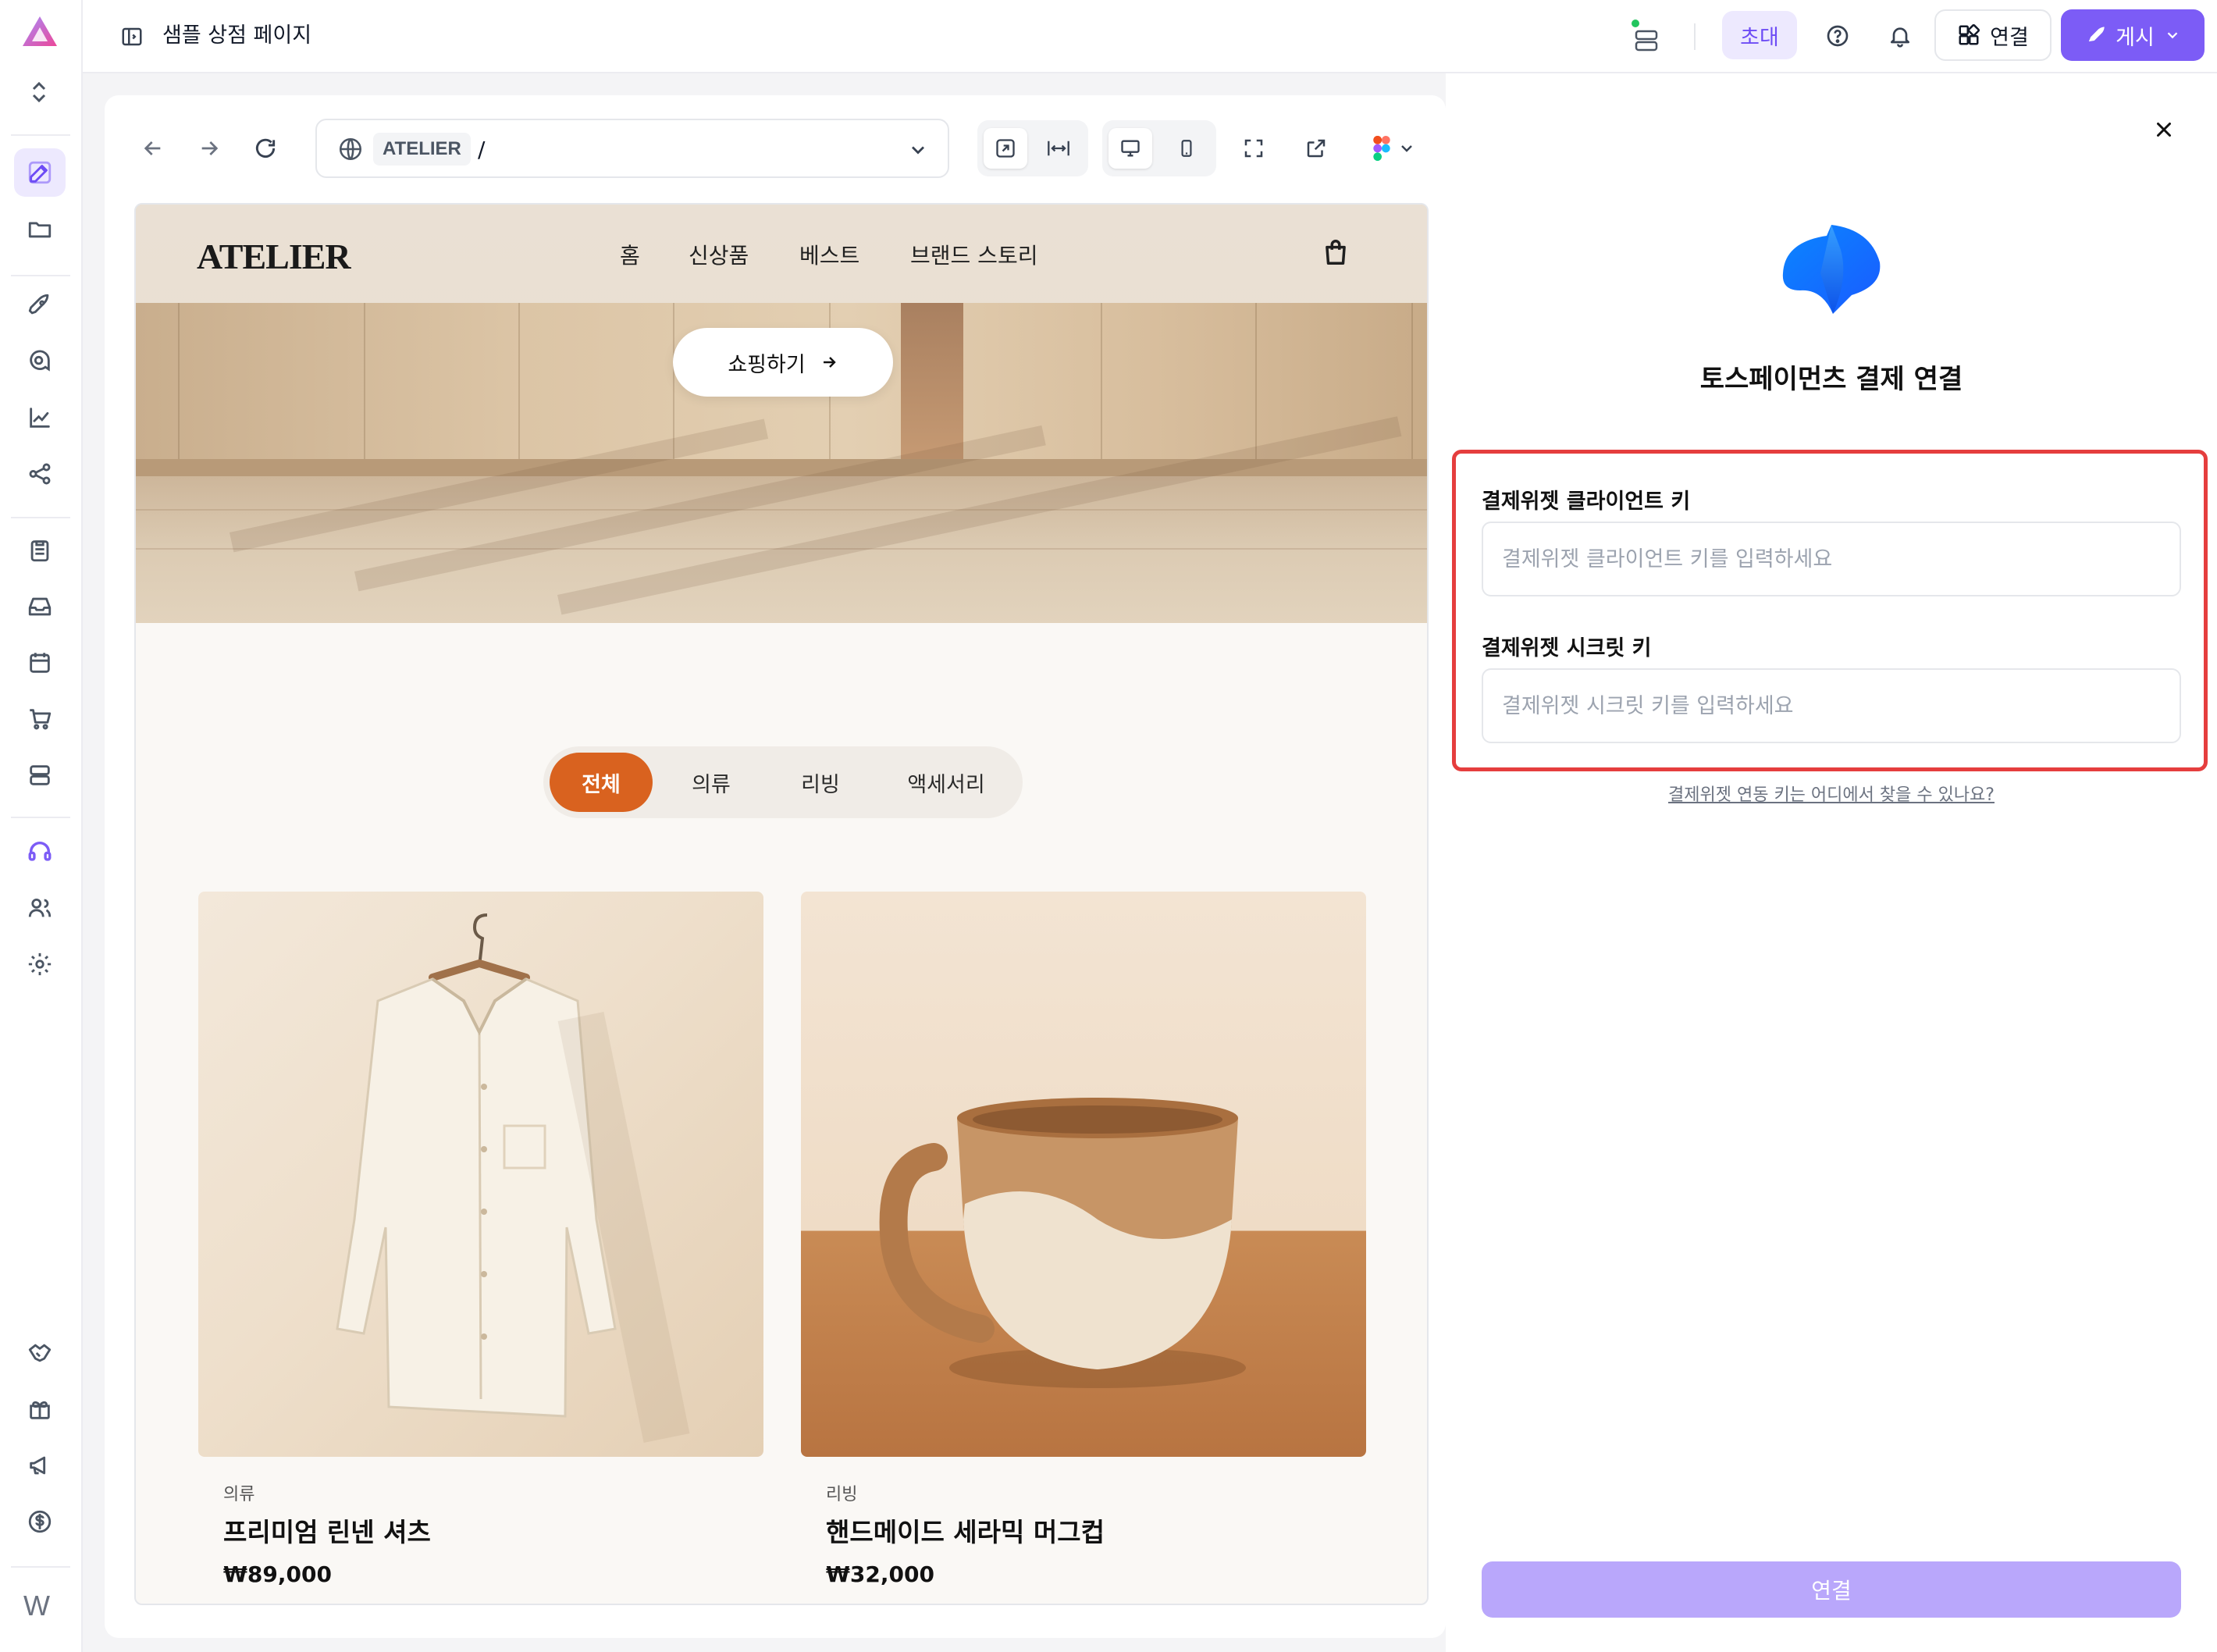  What do you see at coordinates (327, 1530) in the screenshot?
I see `product-name: 프리미엄 린넨 셔츠` at bounding box center [327, 1530].